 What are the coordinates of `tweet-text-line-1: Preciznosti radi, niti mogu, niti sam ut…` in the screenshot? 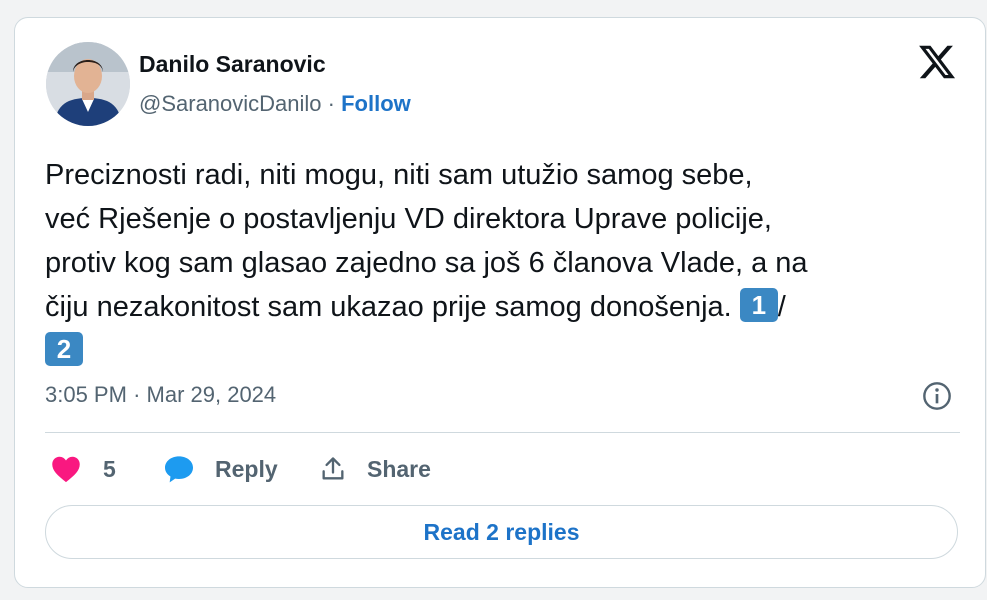 It's located at (399, 175).